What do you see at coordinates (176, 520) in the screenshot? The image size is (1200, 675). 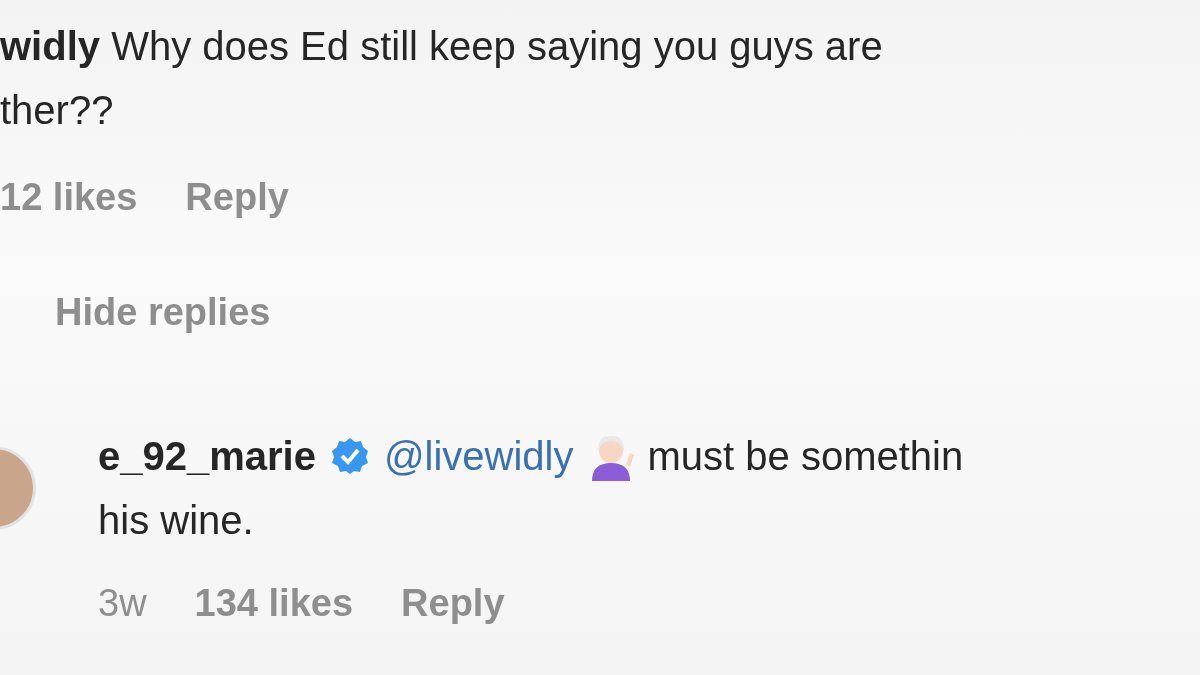 I see `reply-text: his wine.` at bounding box center [176, 520].